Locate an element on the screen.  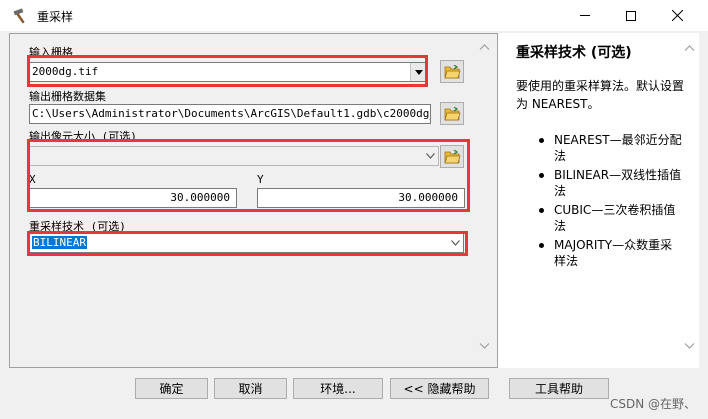
minimize-button is located at coordinates (585, 15).